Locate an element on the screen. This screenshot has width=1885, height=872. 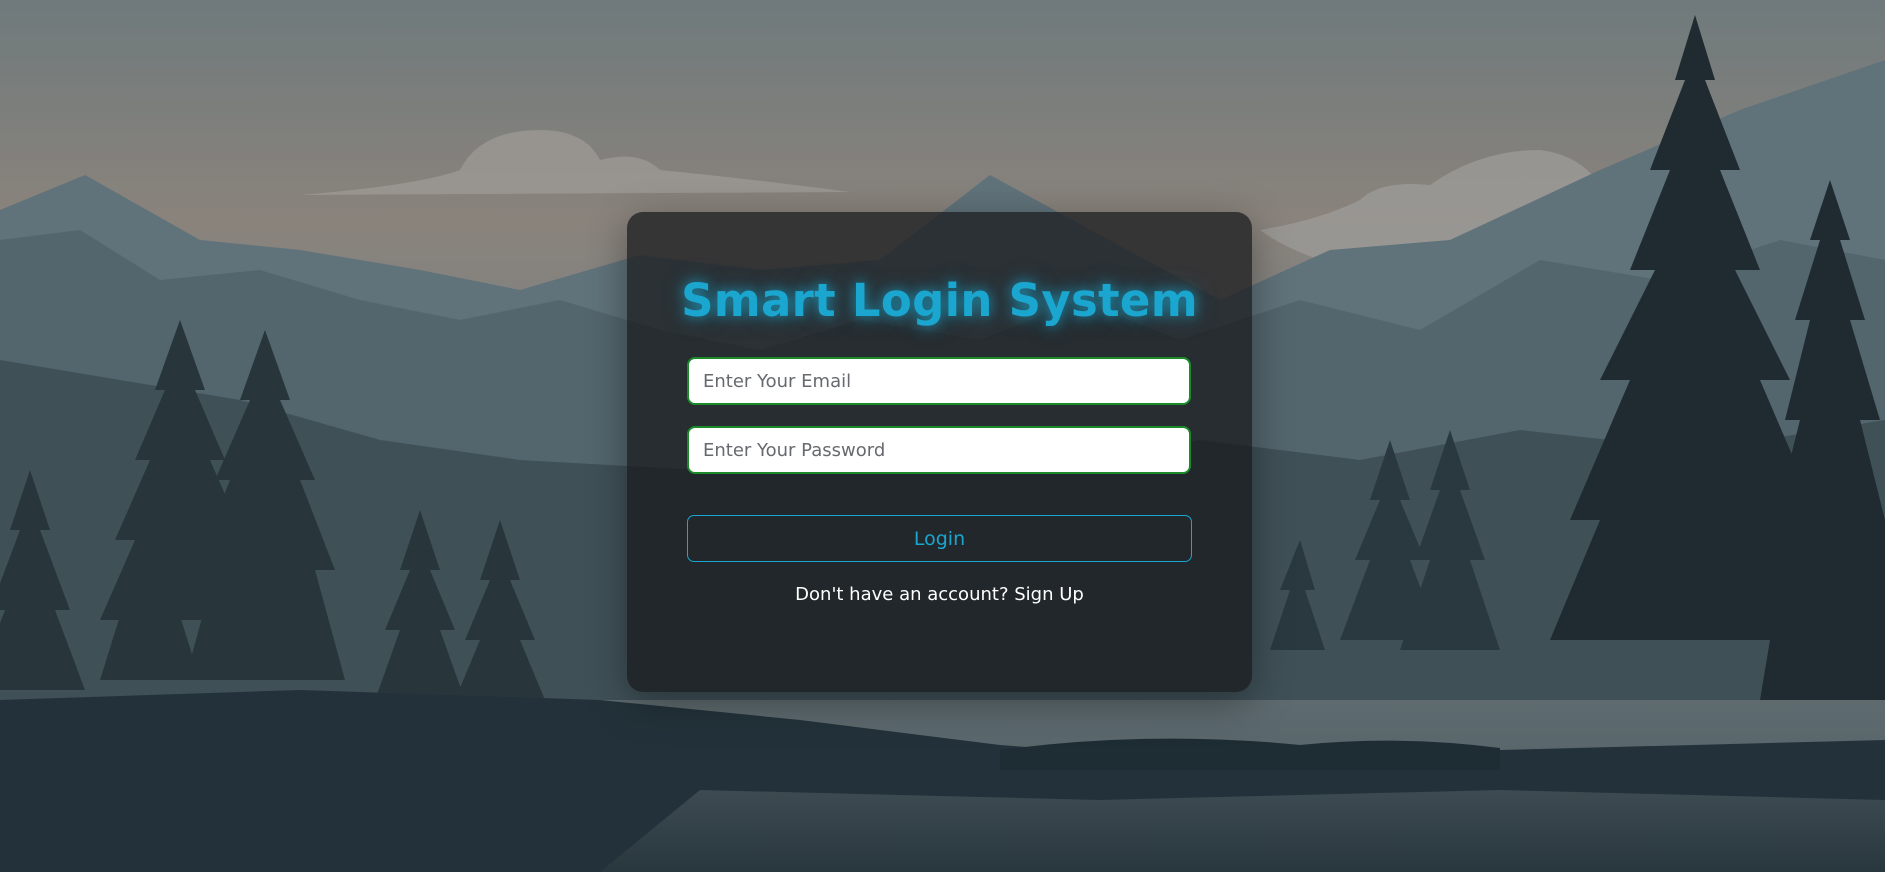
signup-prompt: Don't have an account? Sign Up is located at coordinates (939, 594).